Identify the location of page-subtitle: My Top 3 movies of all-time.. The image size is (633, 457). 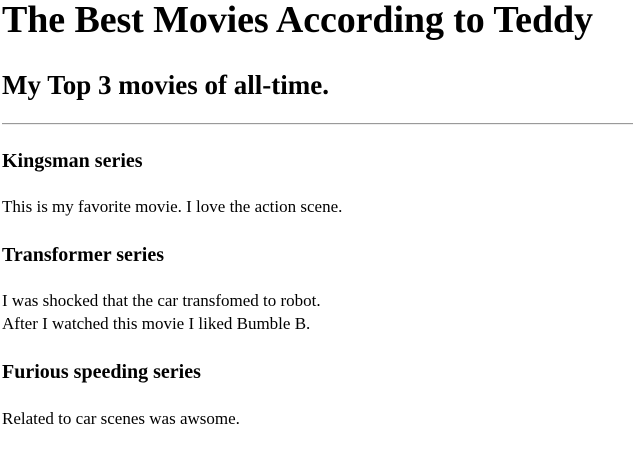
(165, 85).